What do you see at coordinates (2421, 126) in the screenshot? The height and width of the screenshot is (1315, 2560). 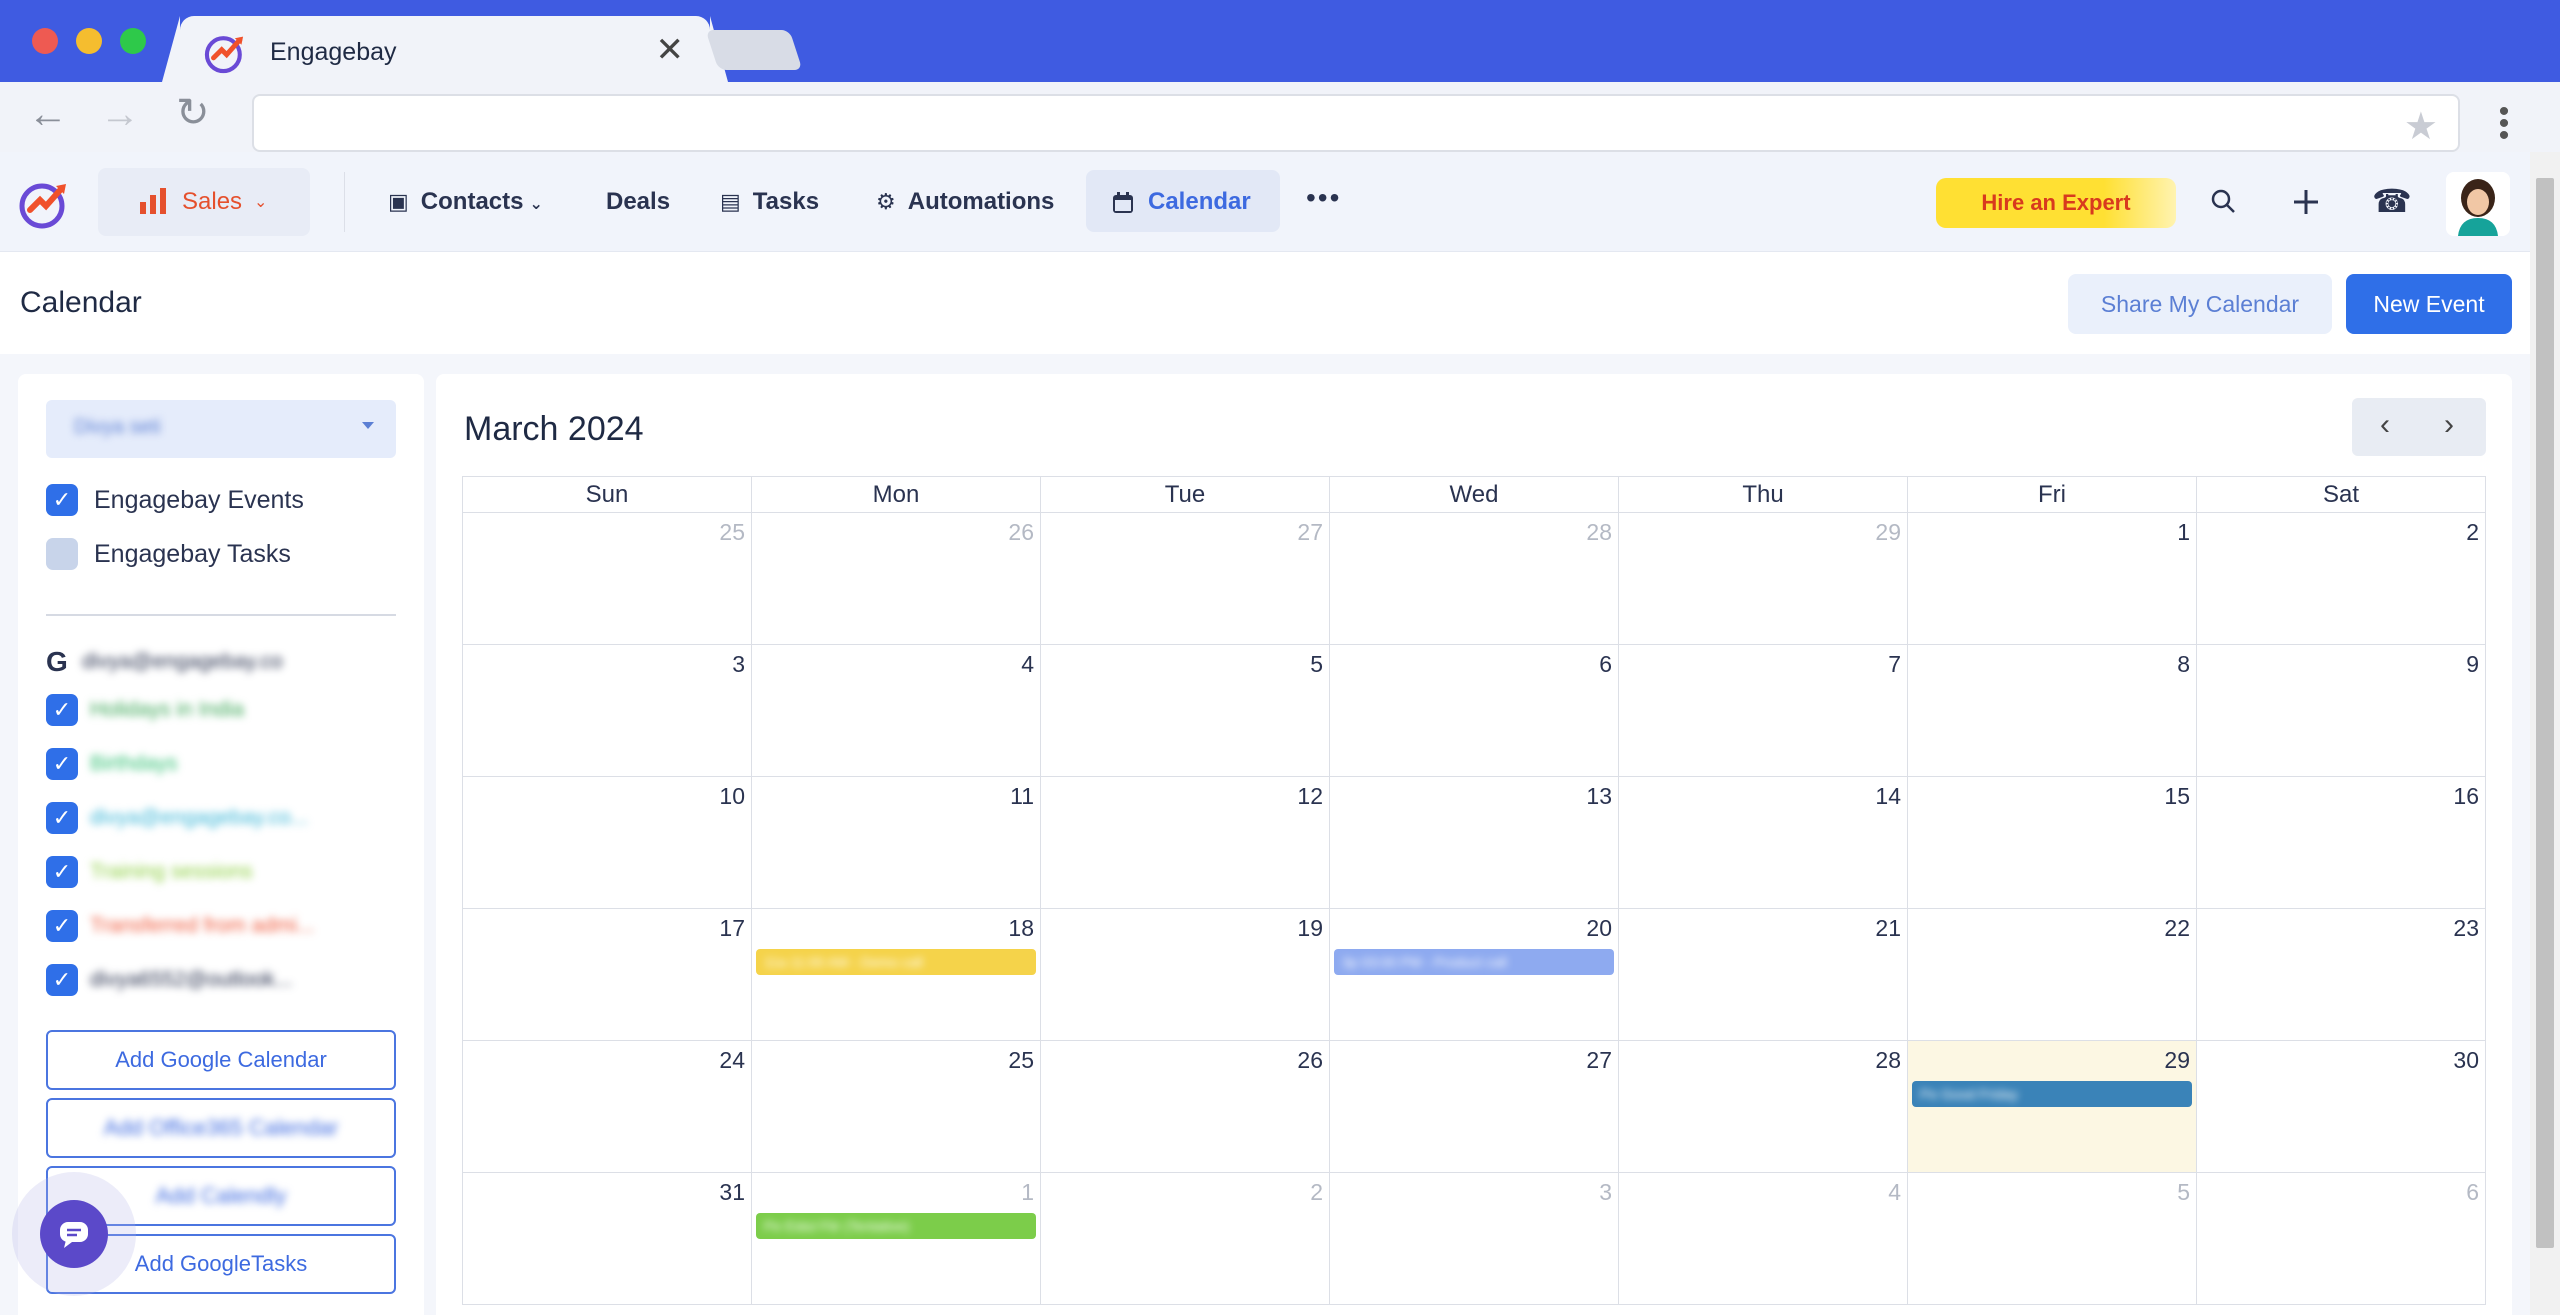 I see `bookmark-star-icon: ★` at bounding box center [2421, 126].